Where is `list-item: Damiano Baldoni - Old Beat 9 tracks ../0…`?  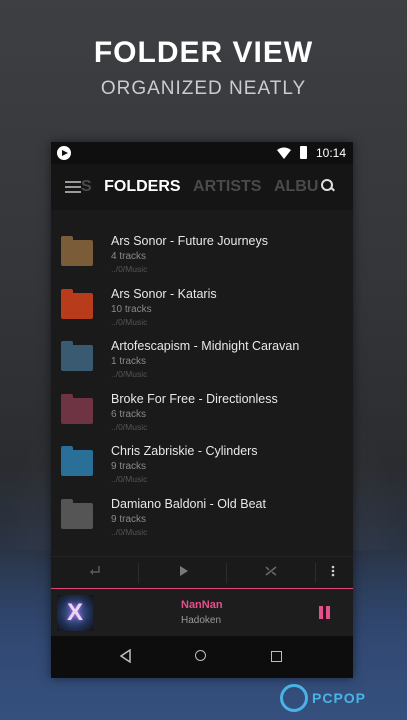
list-item: Damiano Baldoni - Old Beat 9 tracks ../0… is located at coordinates (202, 515).